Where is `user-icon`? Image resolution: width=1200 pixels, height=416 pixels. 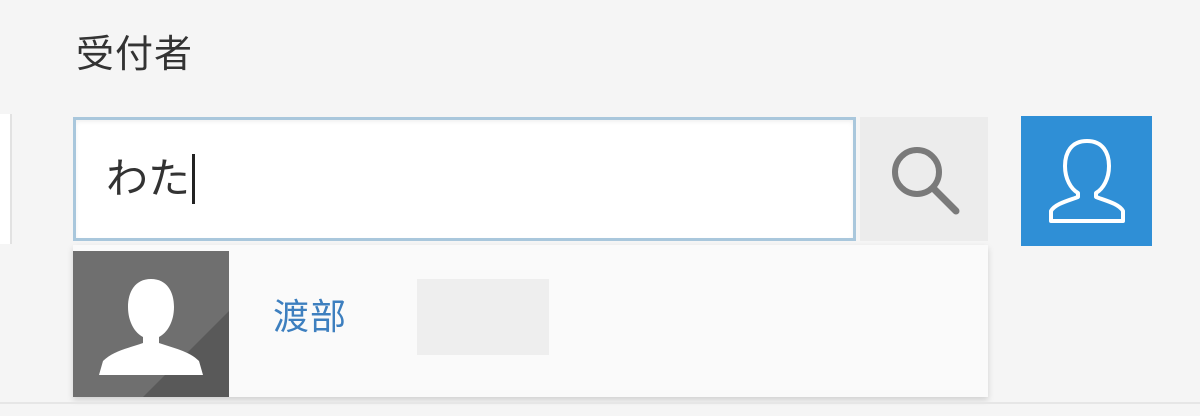 user-icon is located at coordinates (1086, 181).